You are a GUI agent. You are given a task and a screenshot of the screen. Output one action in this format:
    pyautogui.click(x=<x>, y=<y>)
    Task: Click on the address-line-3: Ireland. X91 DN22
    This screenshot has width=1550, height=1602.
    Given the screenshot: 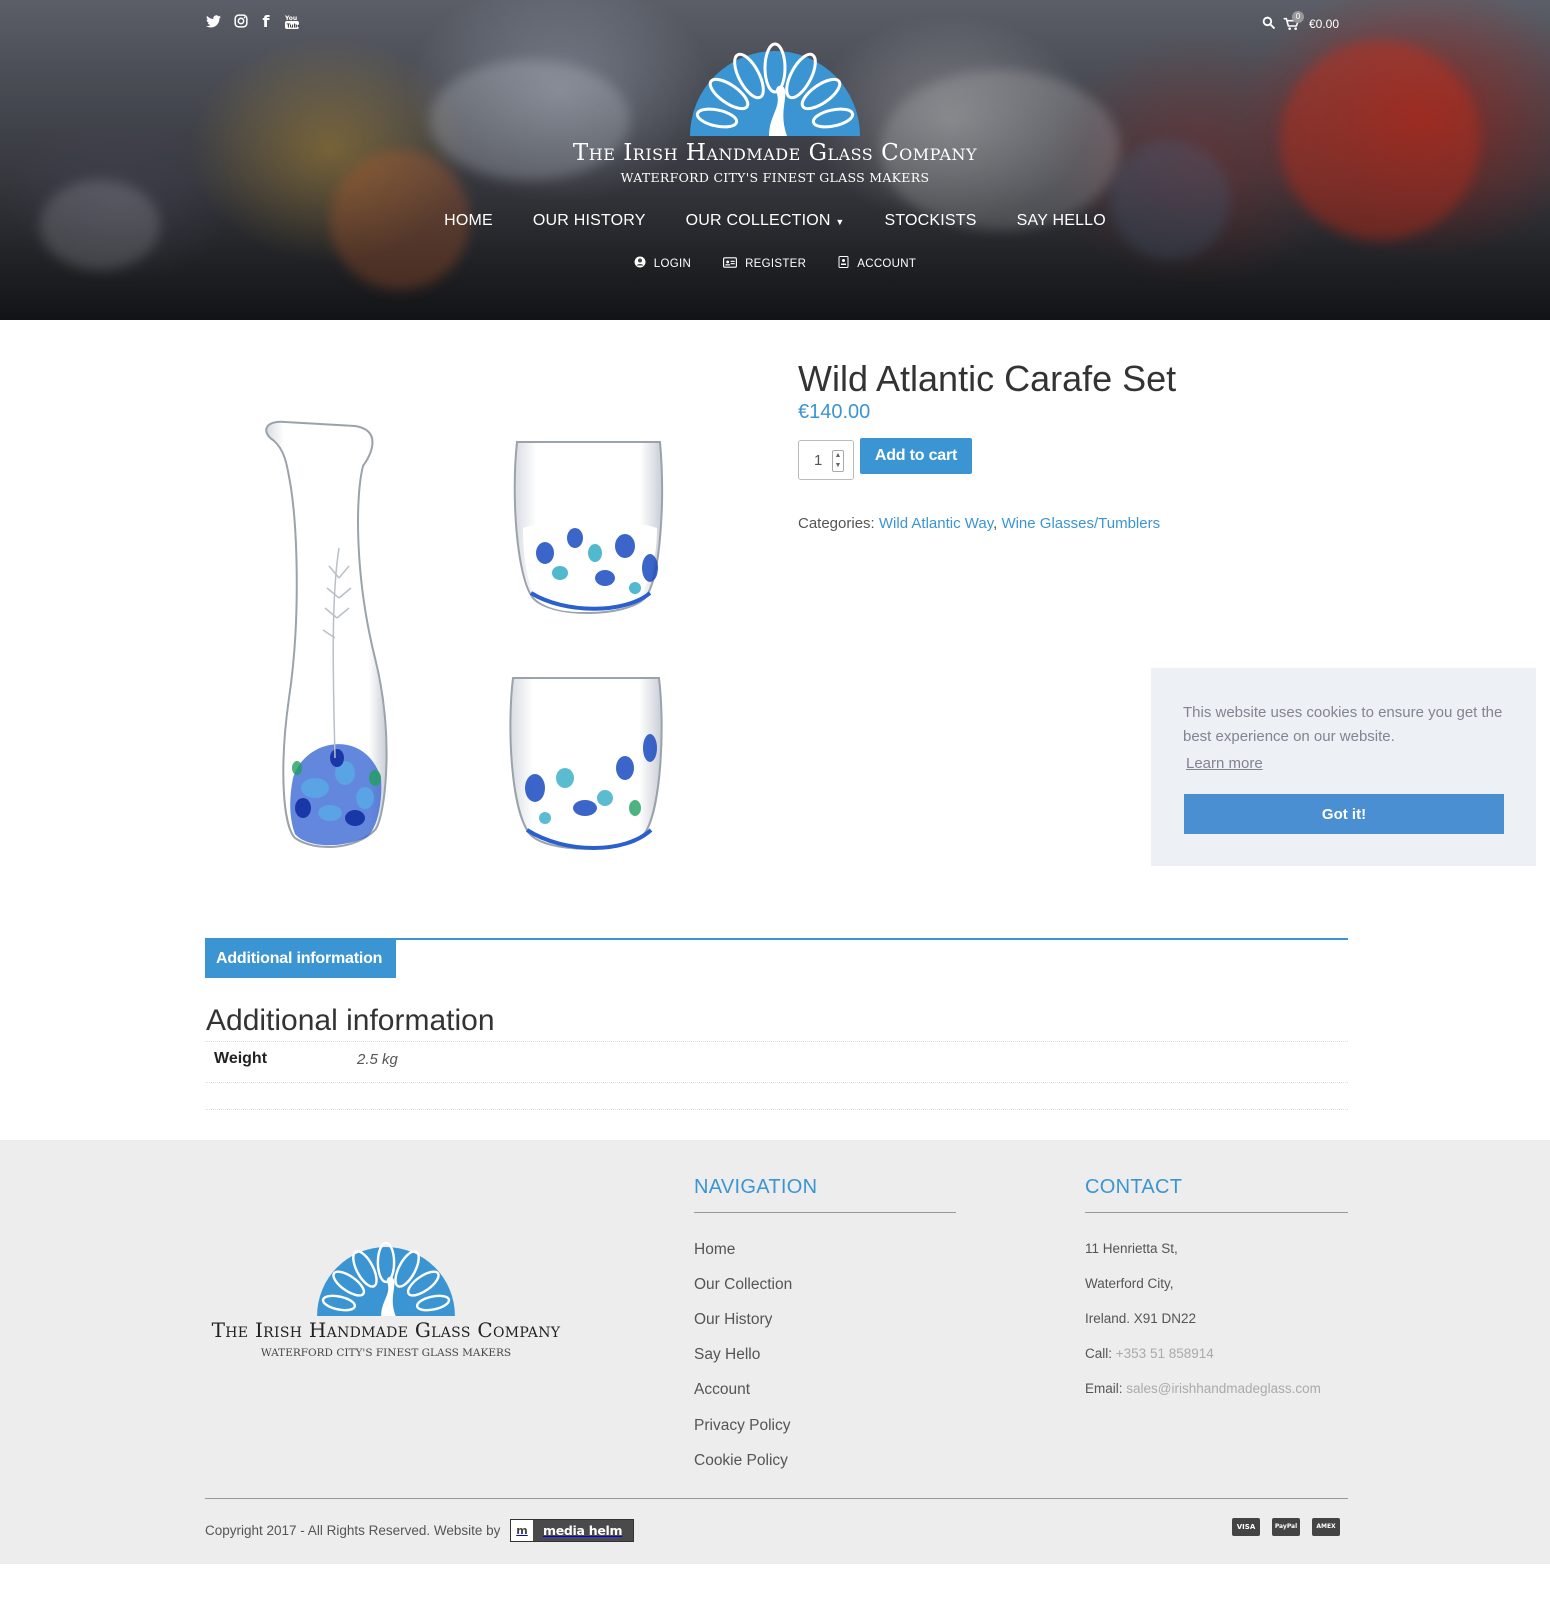 What is the action you would take?
    pyautogui.click(x=1141, y=1318)
    